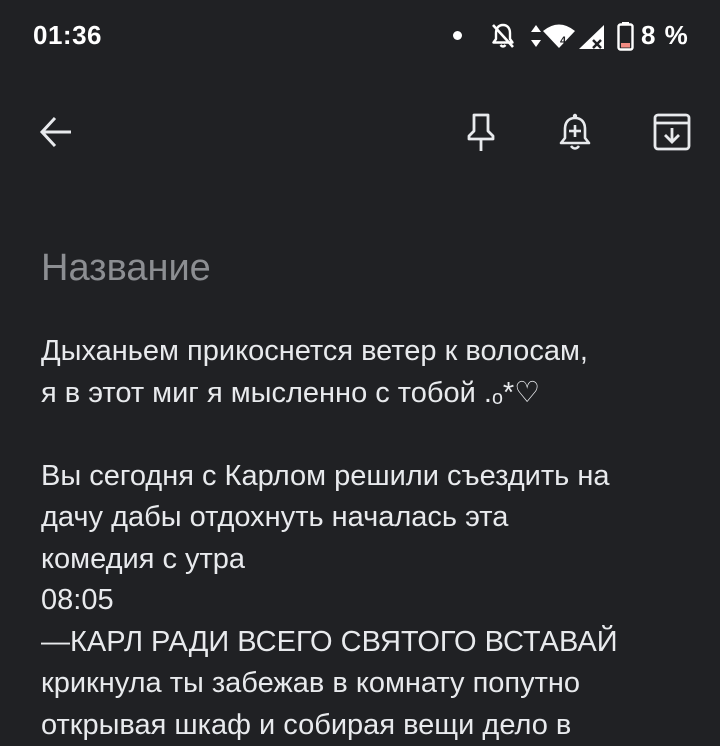 The width and height of the screenshot is (720, 746). What do you see at coordinates (366, 518) in the screenshot?
I see `note-body-line: дачу дабы отдохнуть началась эта` at bounding box center [366, 518].